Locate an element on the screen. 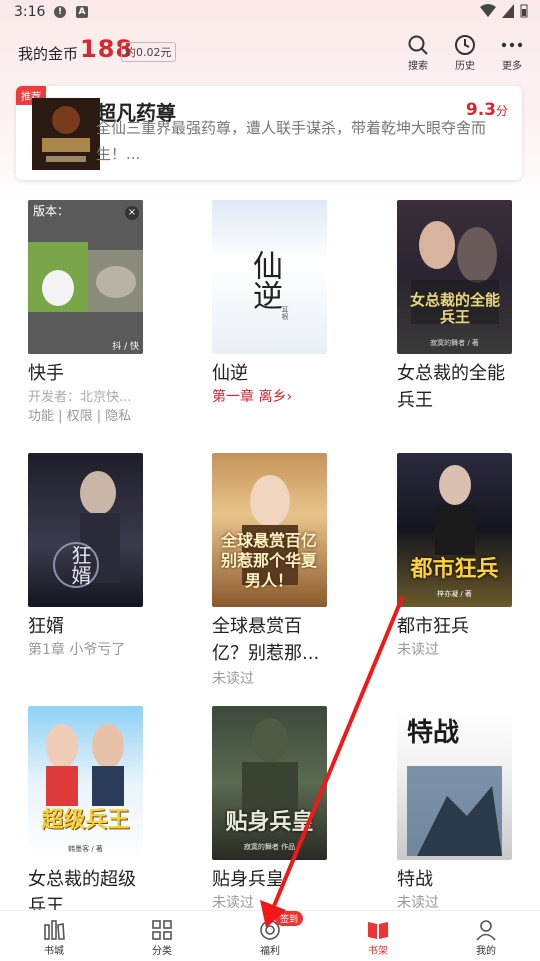 The width and height of the screenshot is (540, 961). recommend-book-cover is located at coordinates (66, 134).